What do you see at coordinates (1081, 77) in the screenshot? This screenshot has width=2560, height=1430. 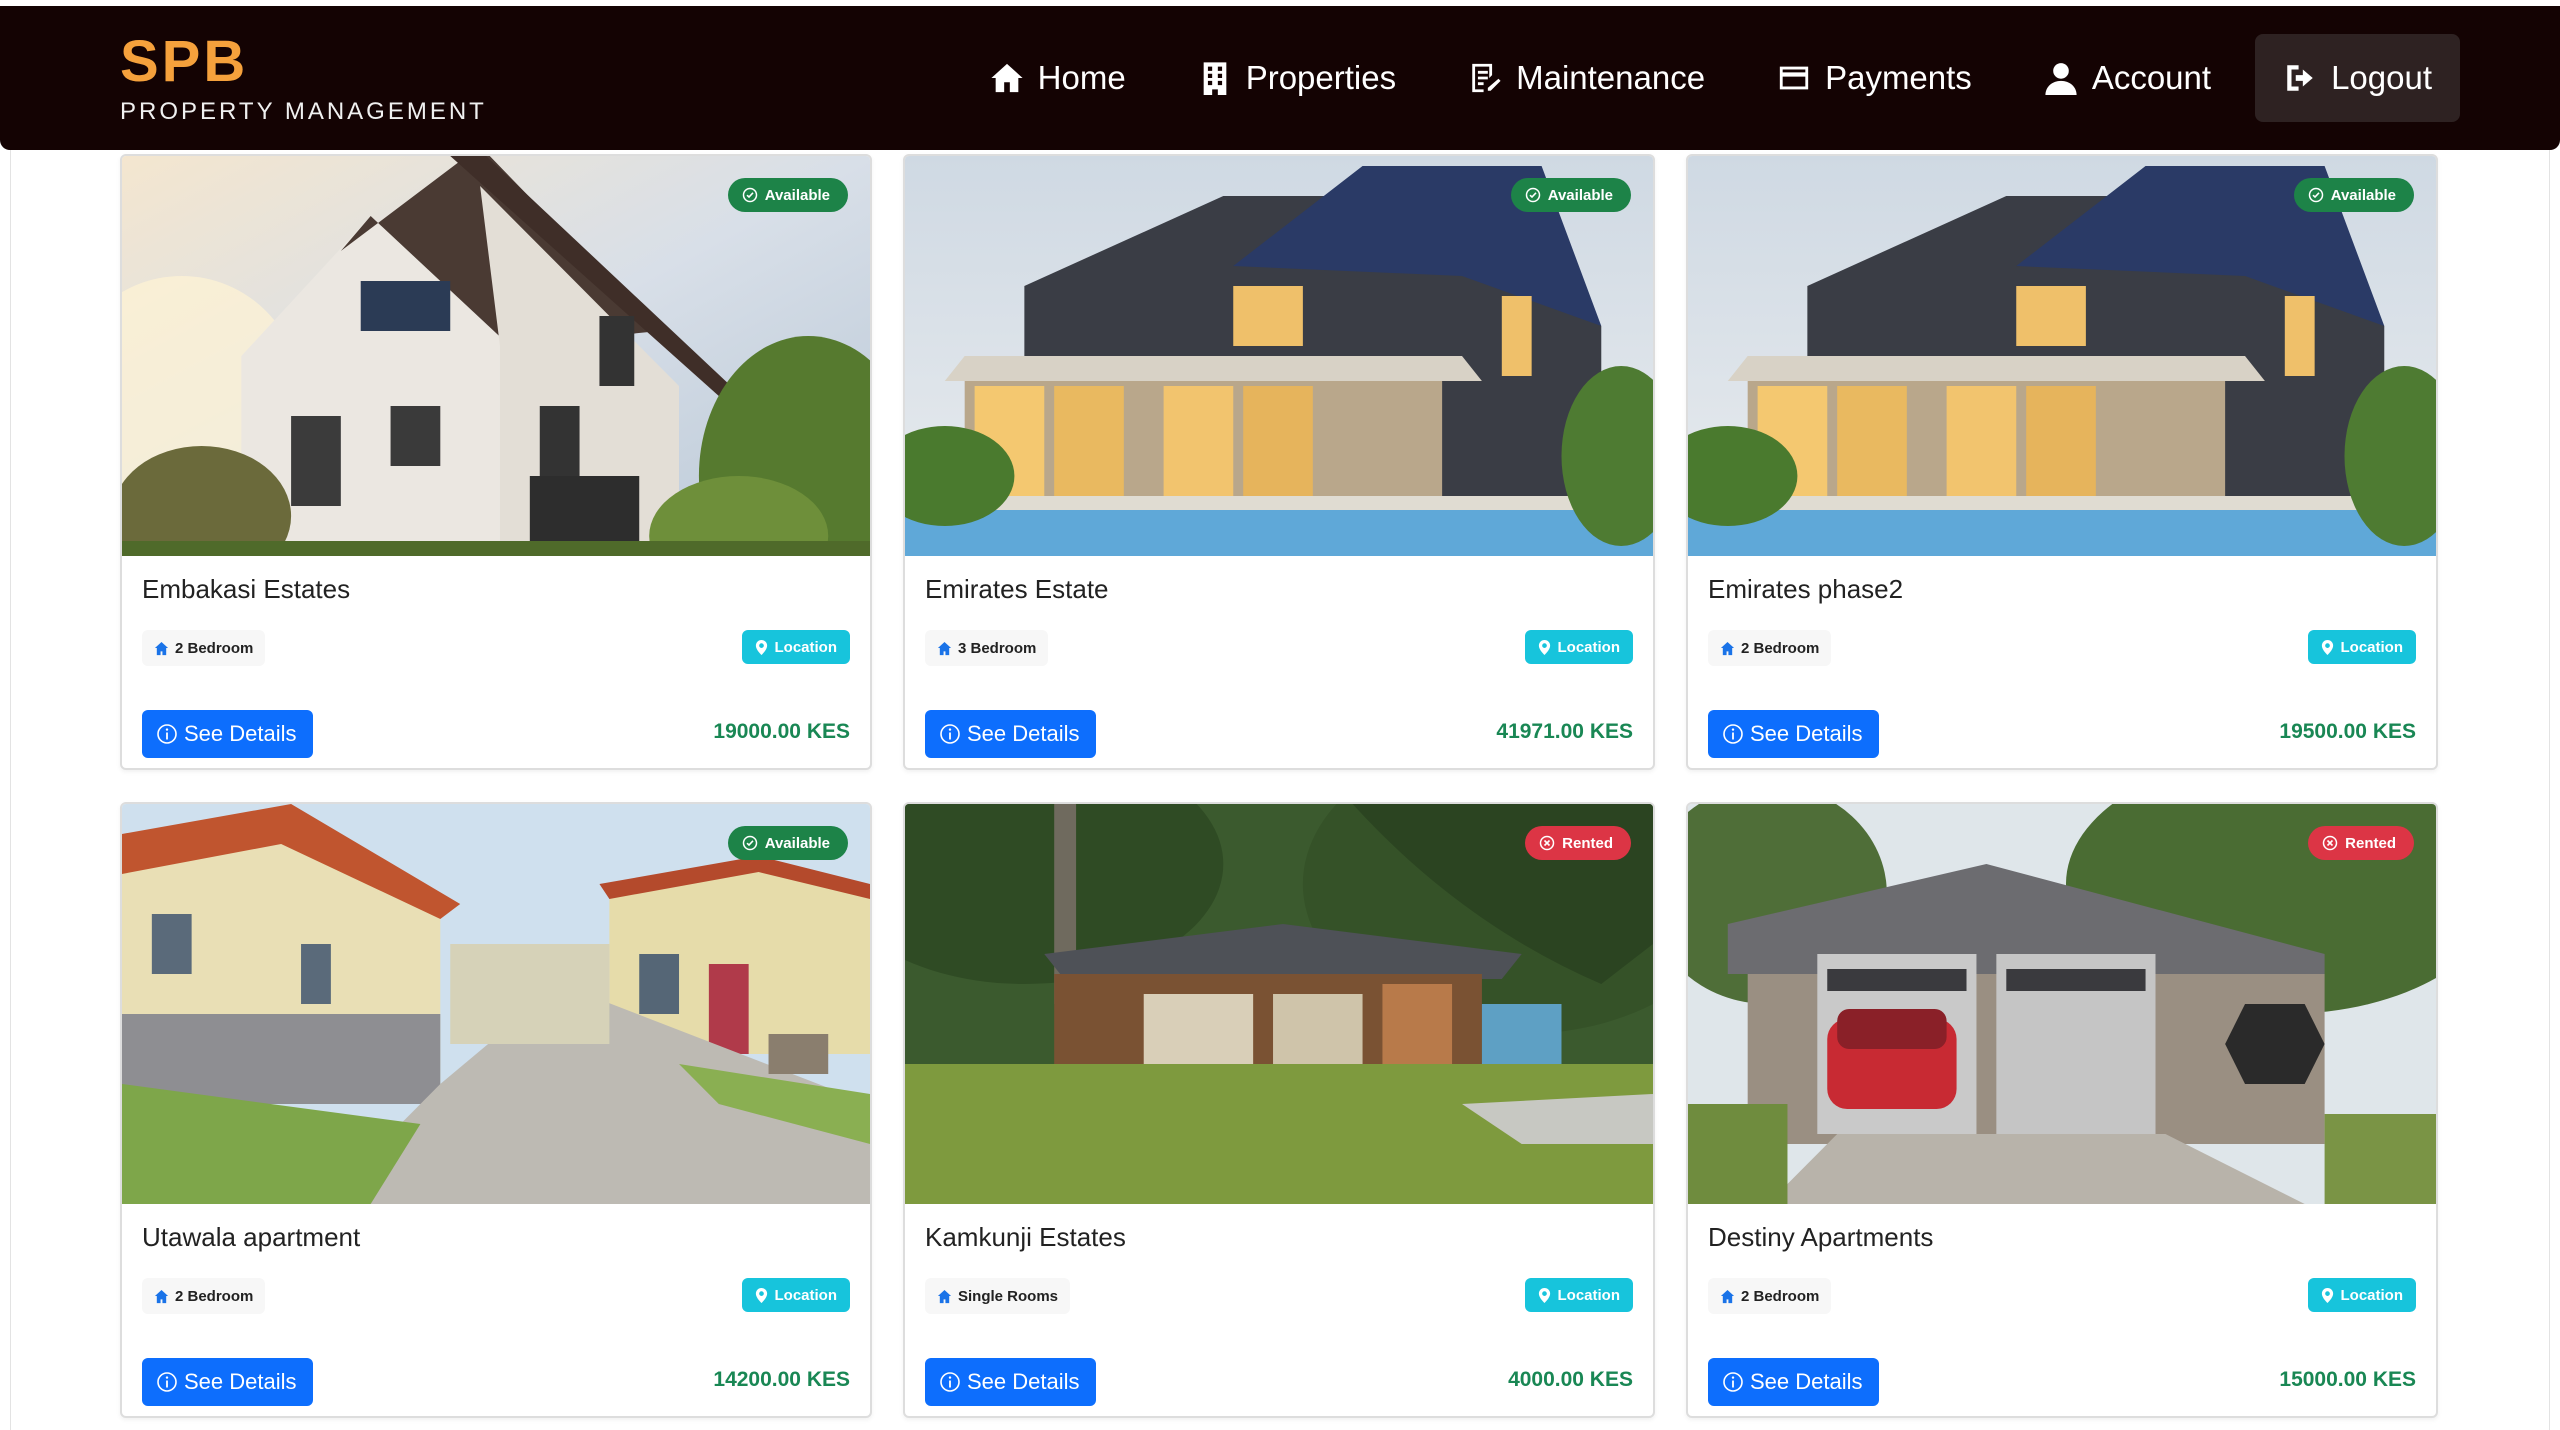 I see `nav-home-label: Home` at bounding box center [1081, 77].